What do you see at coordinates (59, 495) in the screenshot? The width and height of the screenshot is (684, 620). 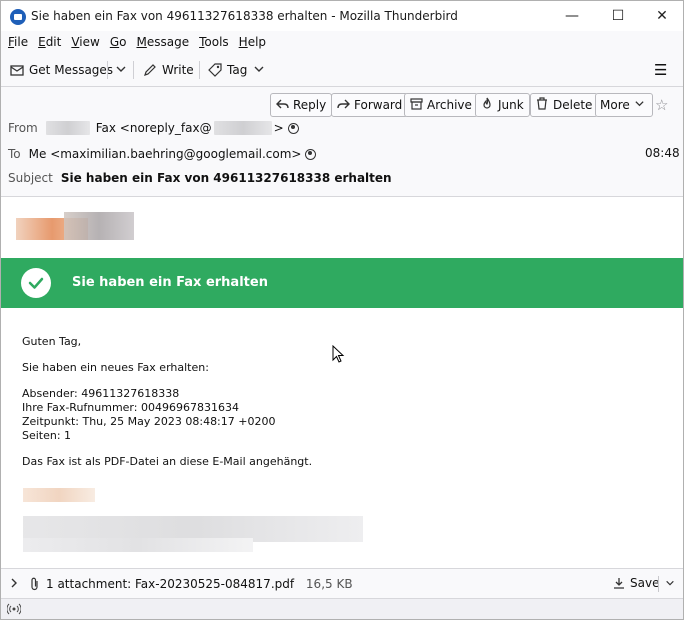 I see `redacted-signature` at bounding box center [59, 495].